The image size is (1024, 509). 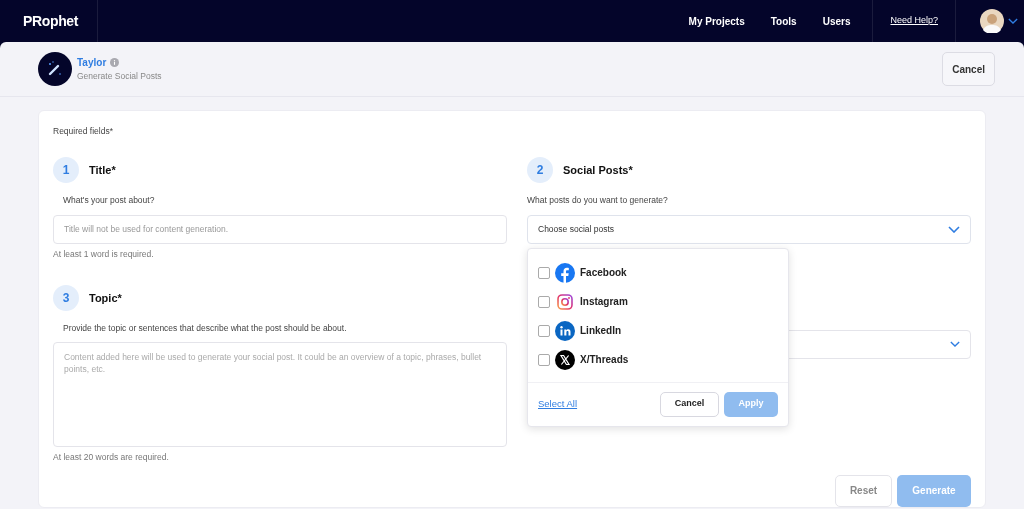 I want to click on page-subtitle: Generate Social Posts, so click(x=119, y=76).